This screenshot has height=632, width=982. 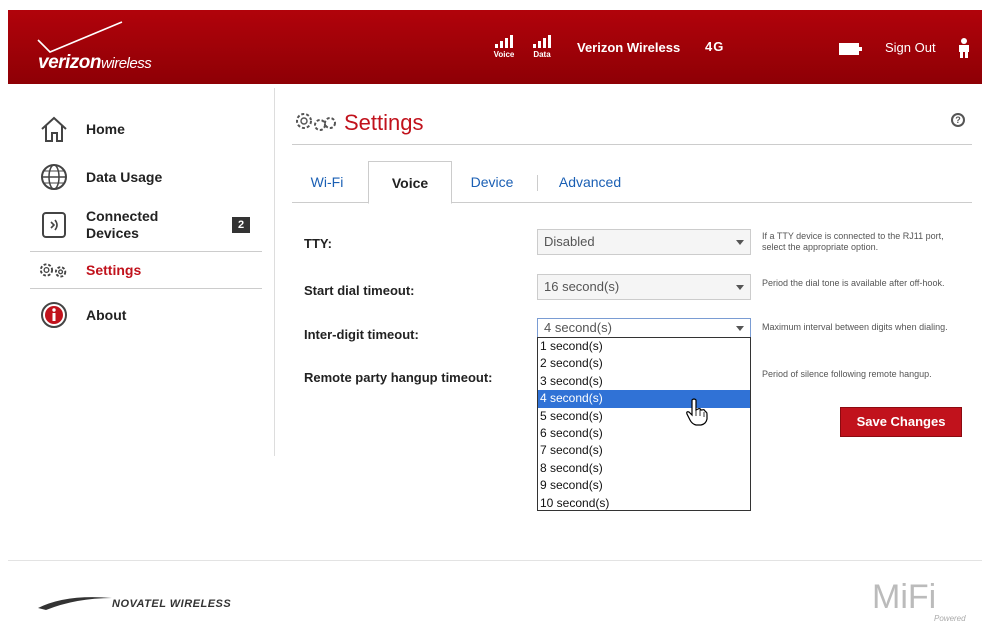 I want to click on data-label: Data, so click(x=542, y=54).